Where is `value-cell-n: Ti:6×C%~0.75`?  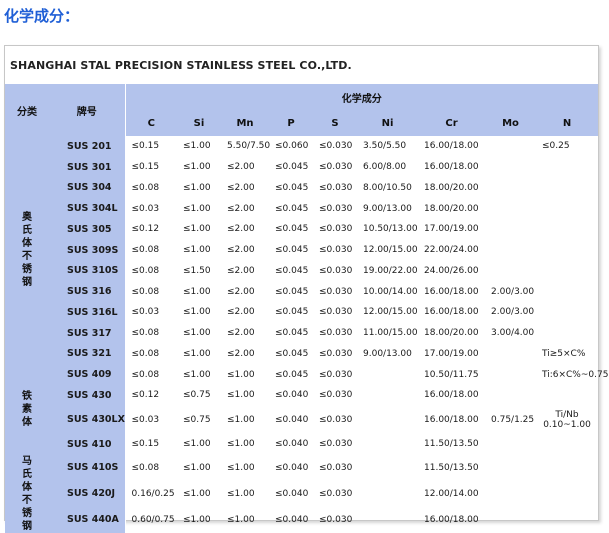 value-cell-n: Ti:6×C%~0.75 is located at coordinates (575, 374).